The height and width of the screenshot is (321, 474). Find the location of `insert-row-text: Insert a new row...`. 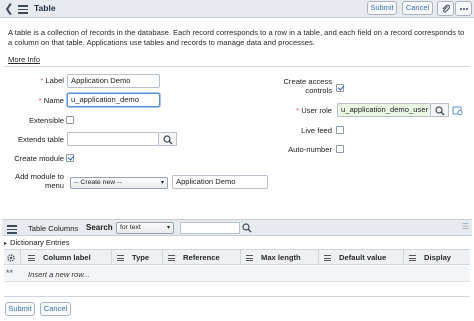

insert-row-text: Insert a new row... is located at coordinates (59, 274).